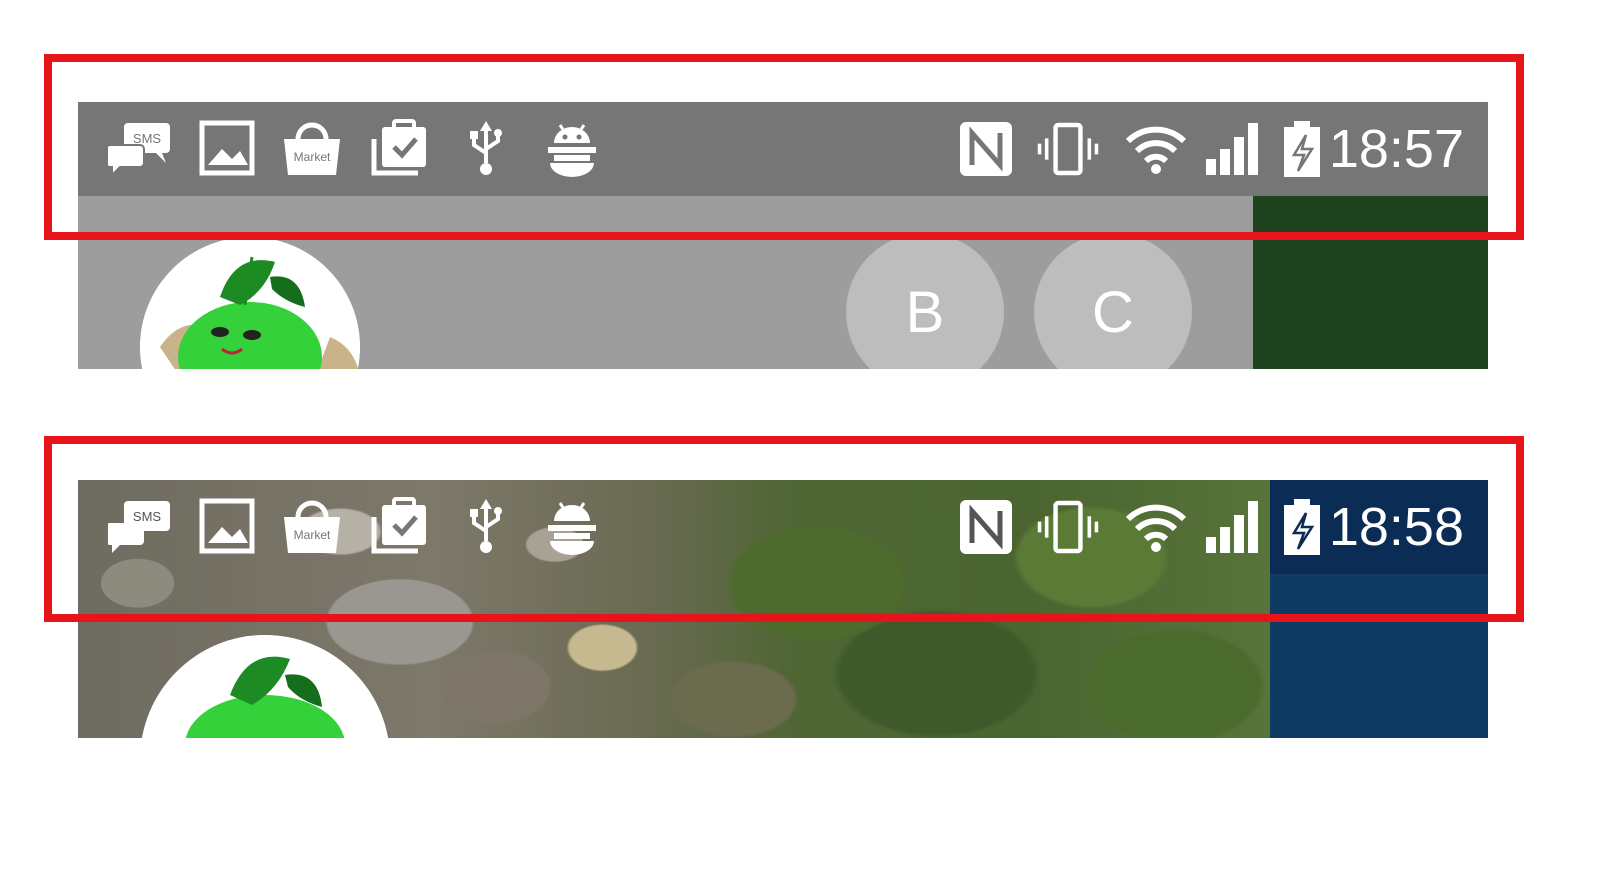  What do you see at coordinates (925, 312) in the screenshot?
I see `contact-letter: B` at bounding box center [925, 312].